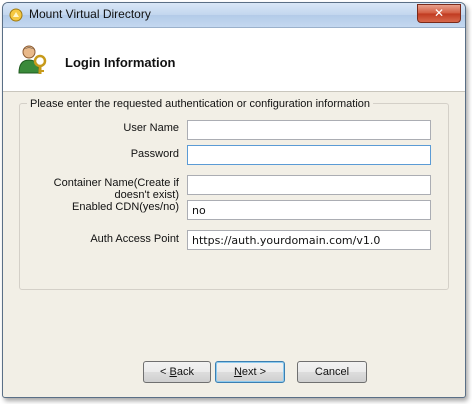 The height and width of the screenshot is (404, 472). I want to click on back-button: < Back, so click(177, 372).